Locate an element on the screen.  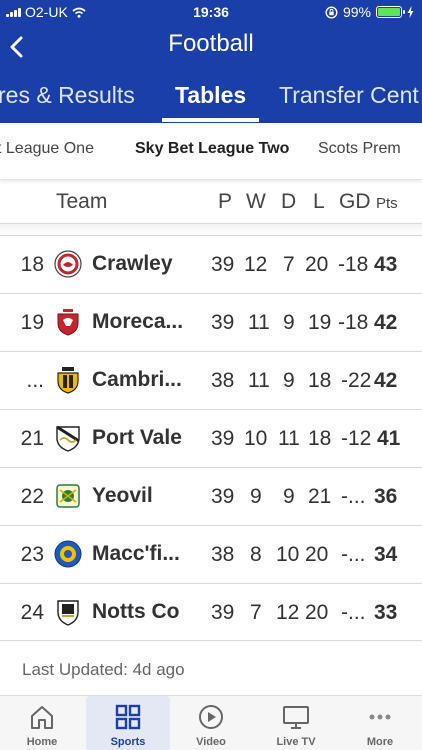
points-value: 36 is located at coordinates (386, 496).